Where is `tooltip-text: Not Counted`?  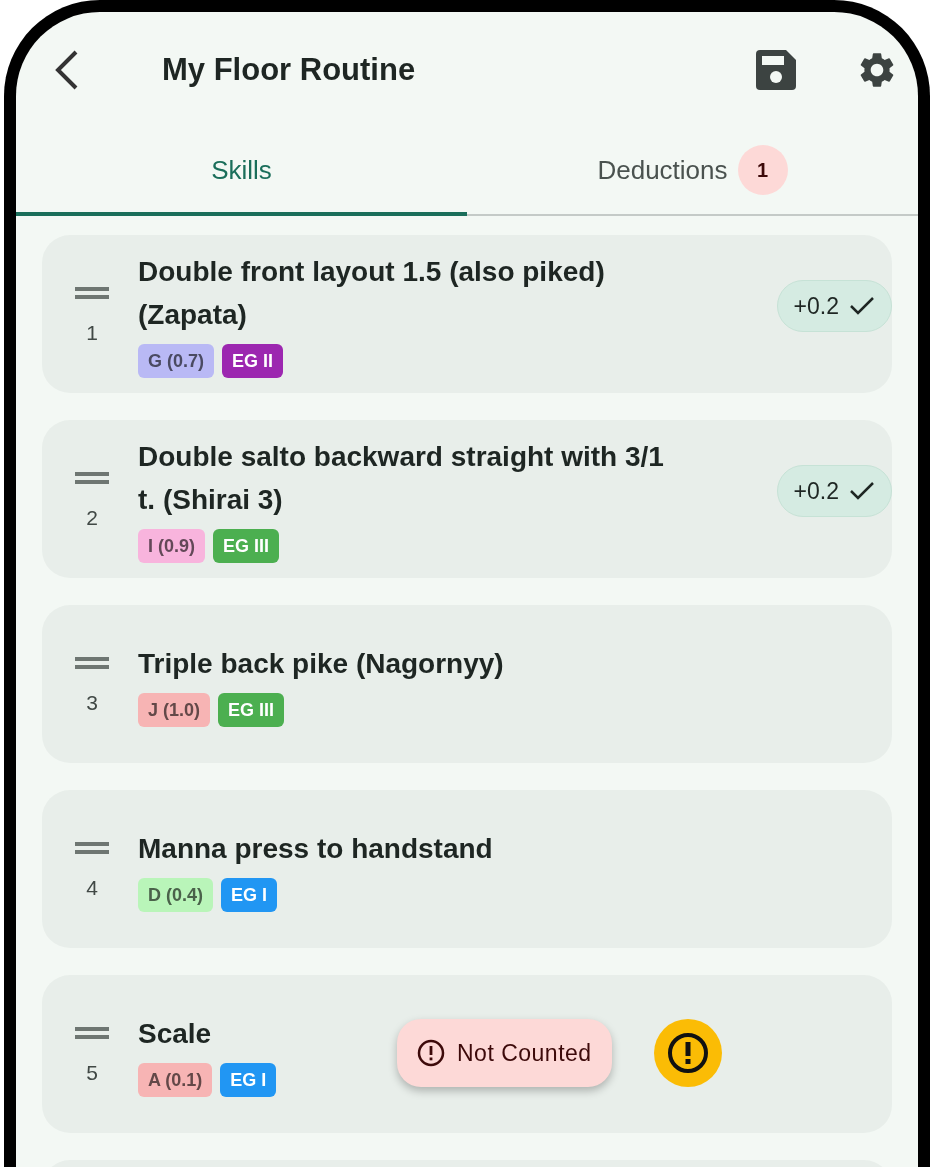 tooltip-text: Not Counted is located at coordinates (524, 1053).